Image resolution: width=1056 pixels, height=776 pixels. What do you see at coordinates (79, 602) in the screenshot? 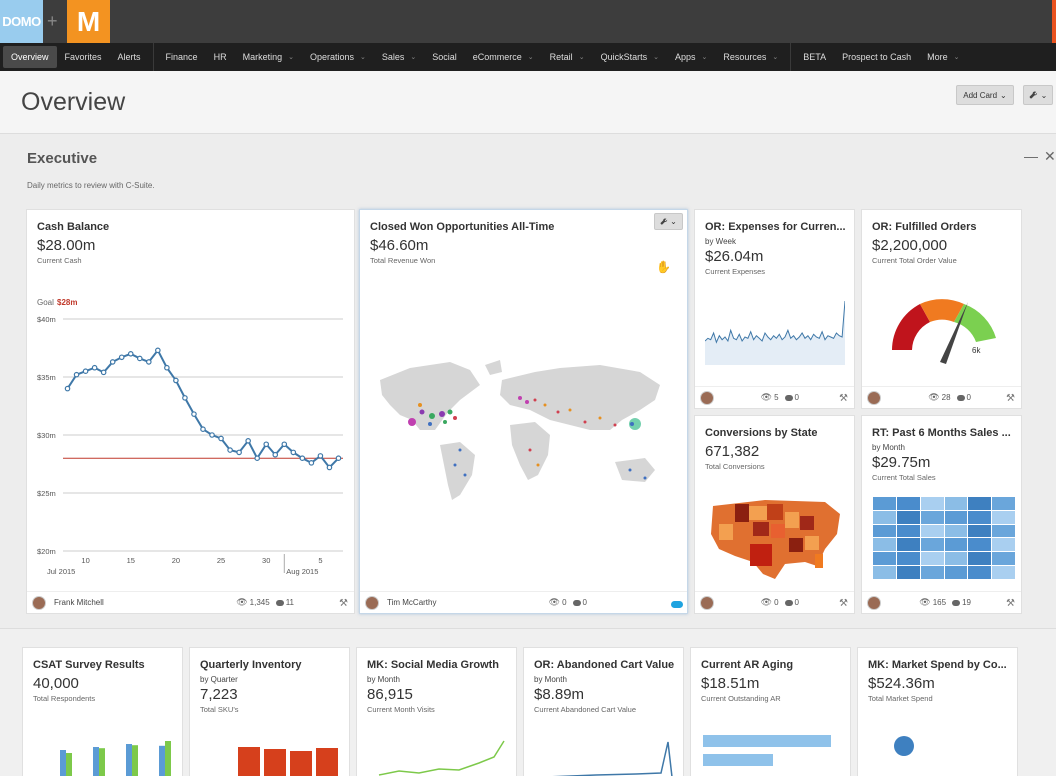
I see `owner-name: Frank Mitchell` at bounding box center [79, 602].